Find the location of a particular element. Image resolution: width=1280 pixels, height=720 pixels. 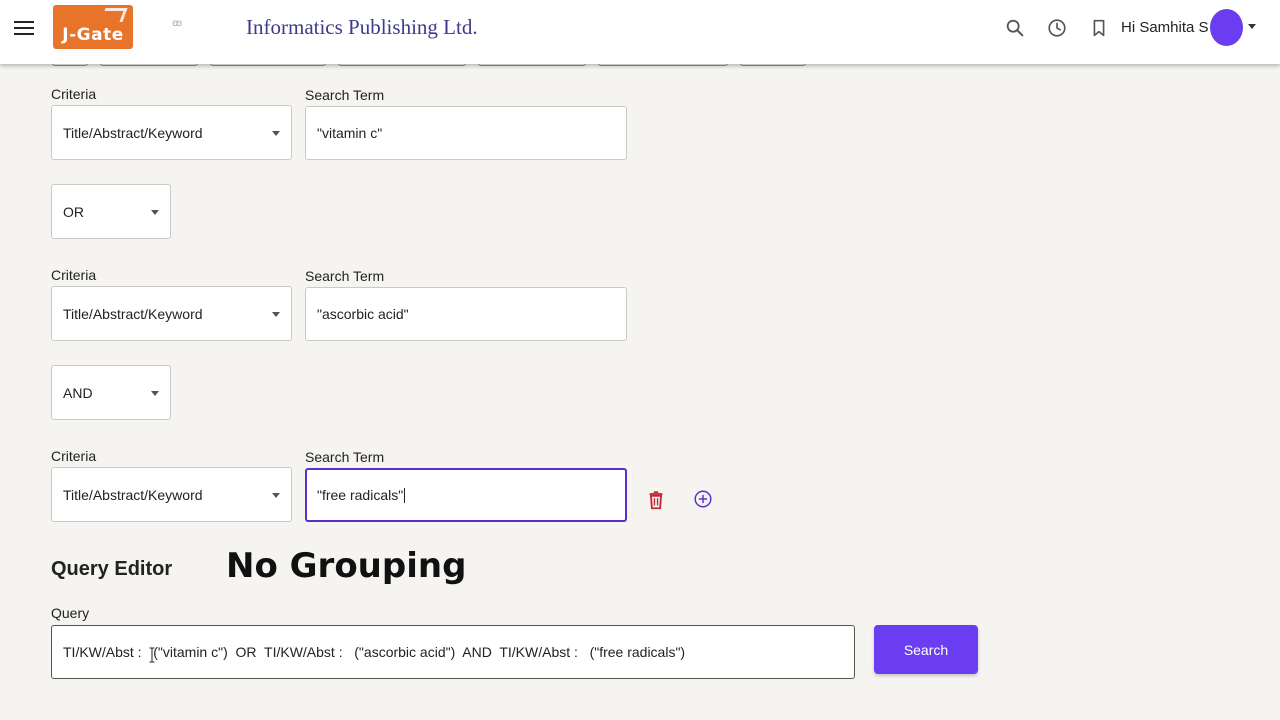

operator-select: AND is located at coordinates (111, 392).